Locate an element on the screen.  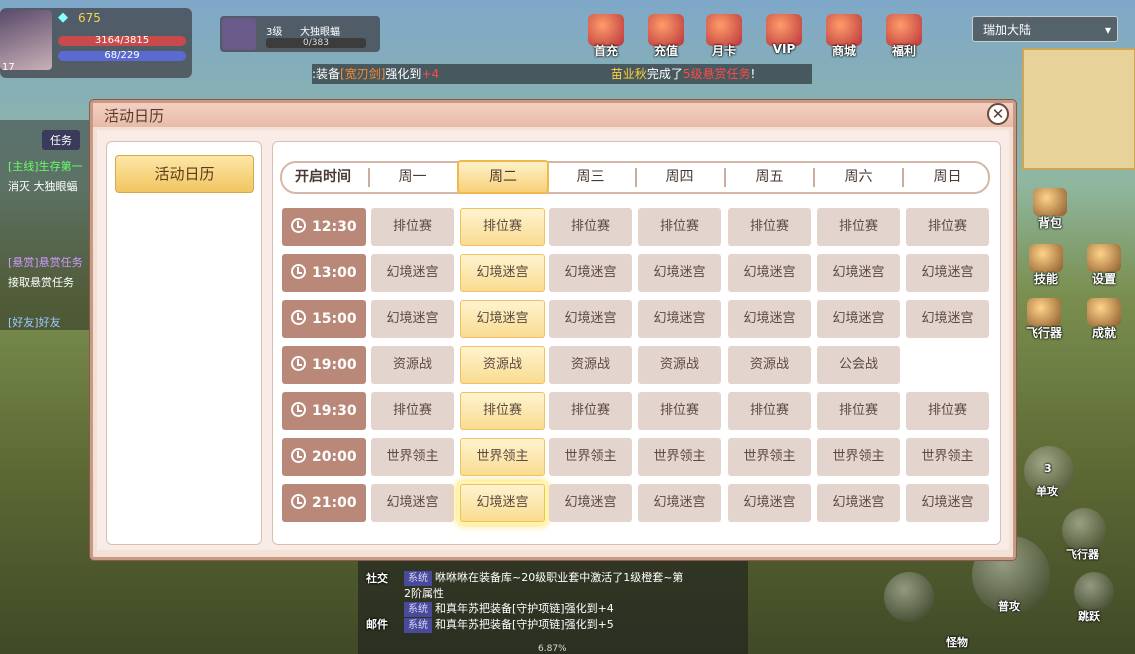
normal-attack-label: 普攻 is located at coordinates (1009, 606).